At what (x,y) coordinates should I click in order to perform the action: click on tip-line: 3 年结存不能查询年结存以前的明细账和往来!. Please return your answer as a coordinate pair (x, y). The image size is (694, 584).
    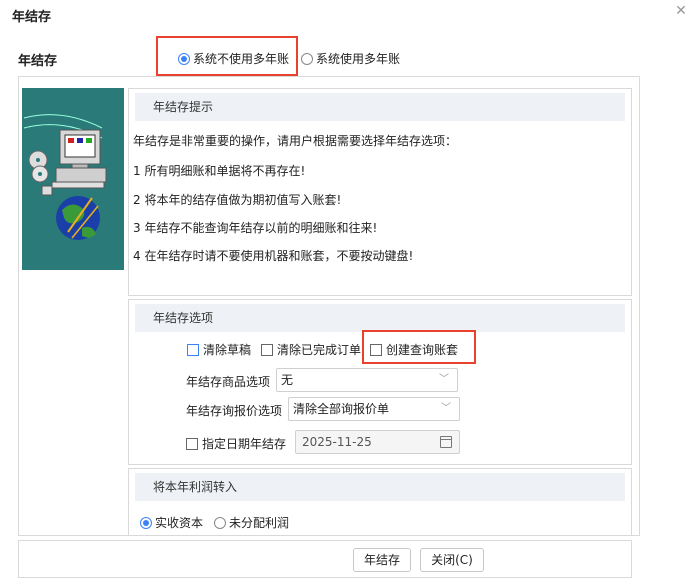
    Looking at the image, I should click on (255, 228).